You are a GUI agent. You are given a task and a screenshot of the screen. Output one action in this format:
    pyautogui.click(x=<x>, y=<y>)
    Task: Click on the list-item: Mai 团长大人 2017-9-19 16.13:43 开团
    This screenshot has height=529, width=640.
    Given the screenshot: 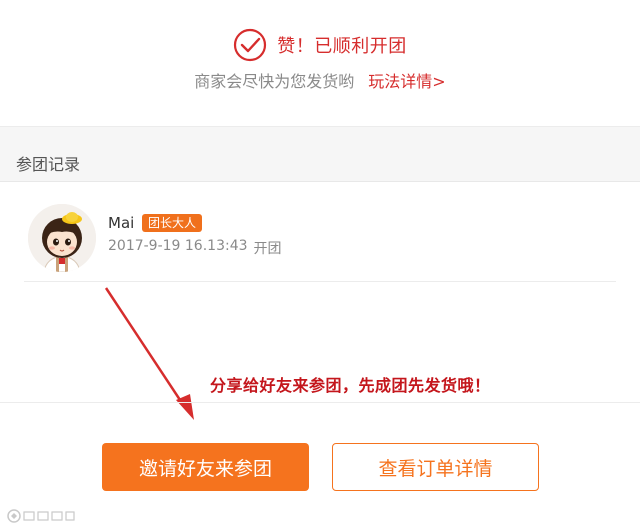 What is the action you would take?
    pyautogui.click(x=320, y=240)
    